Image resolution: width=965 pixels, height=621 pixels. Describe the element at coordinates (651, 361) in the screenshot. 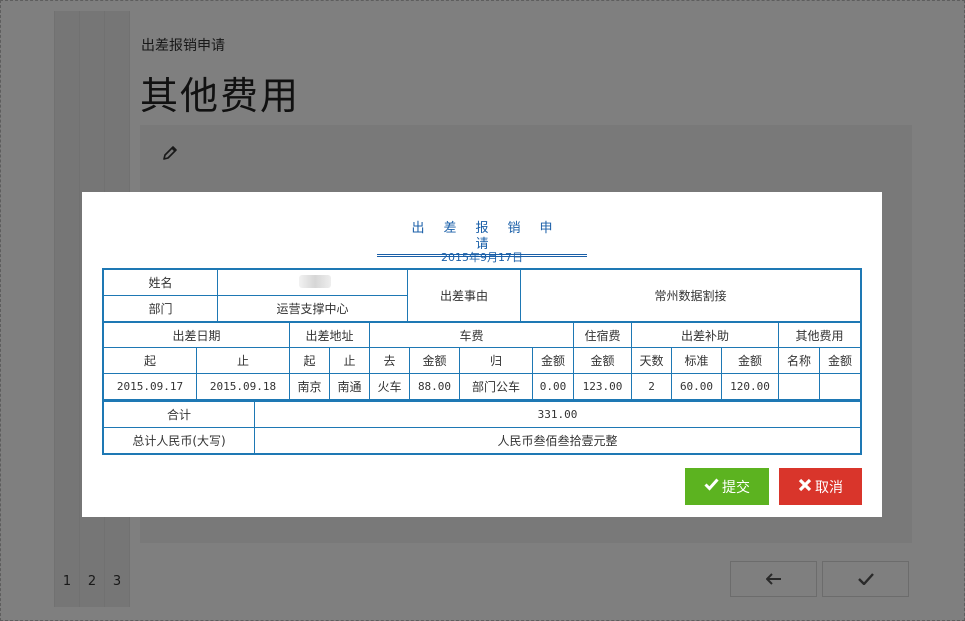

I see `subheader-days: 天数` at that location.